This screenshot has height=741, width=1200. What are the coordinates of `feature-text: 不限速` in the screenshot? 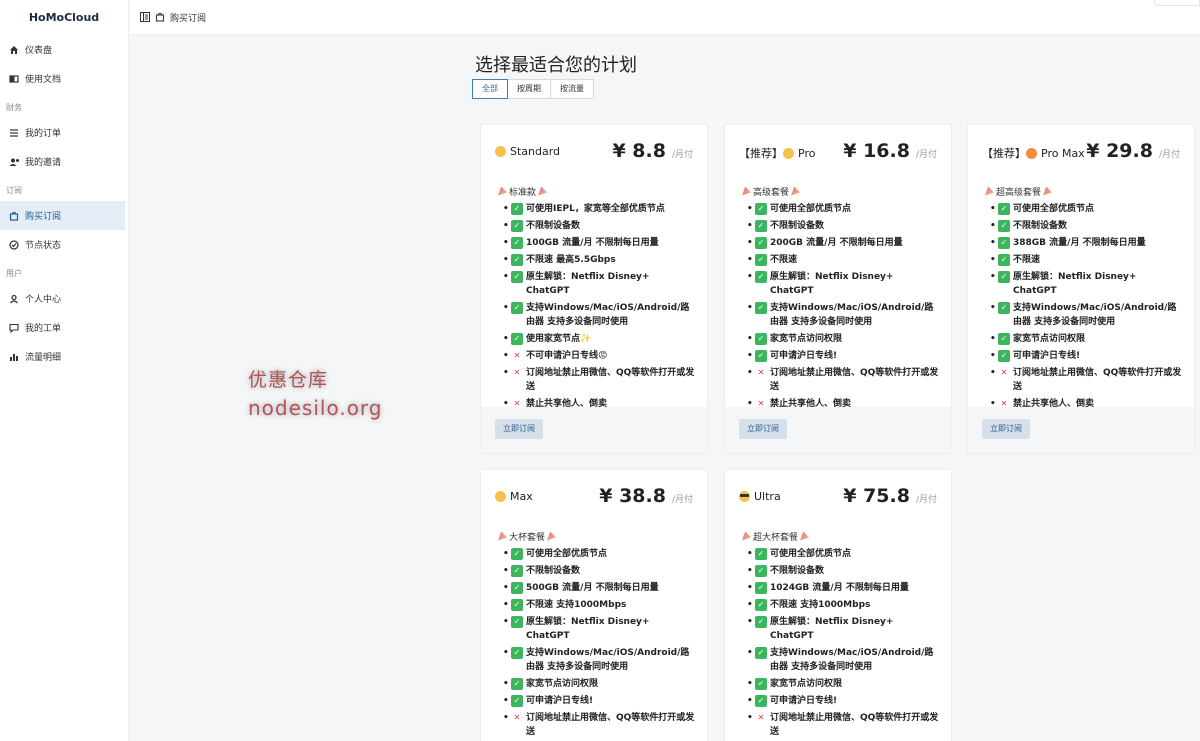 It's located at (1027, 260).